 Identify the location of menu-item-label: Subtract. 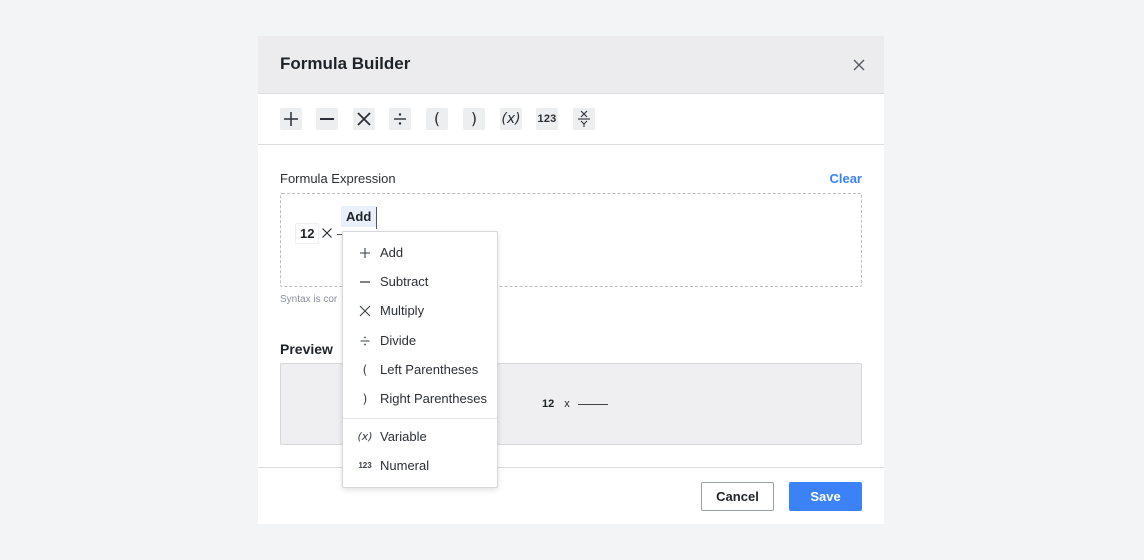
(404, 281).